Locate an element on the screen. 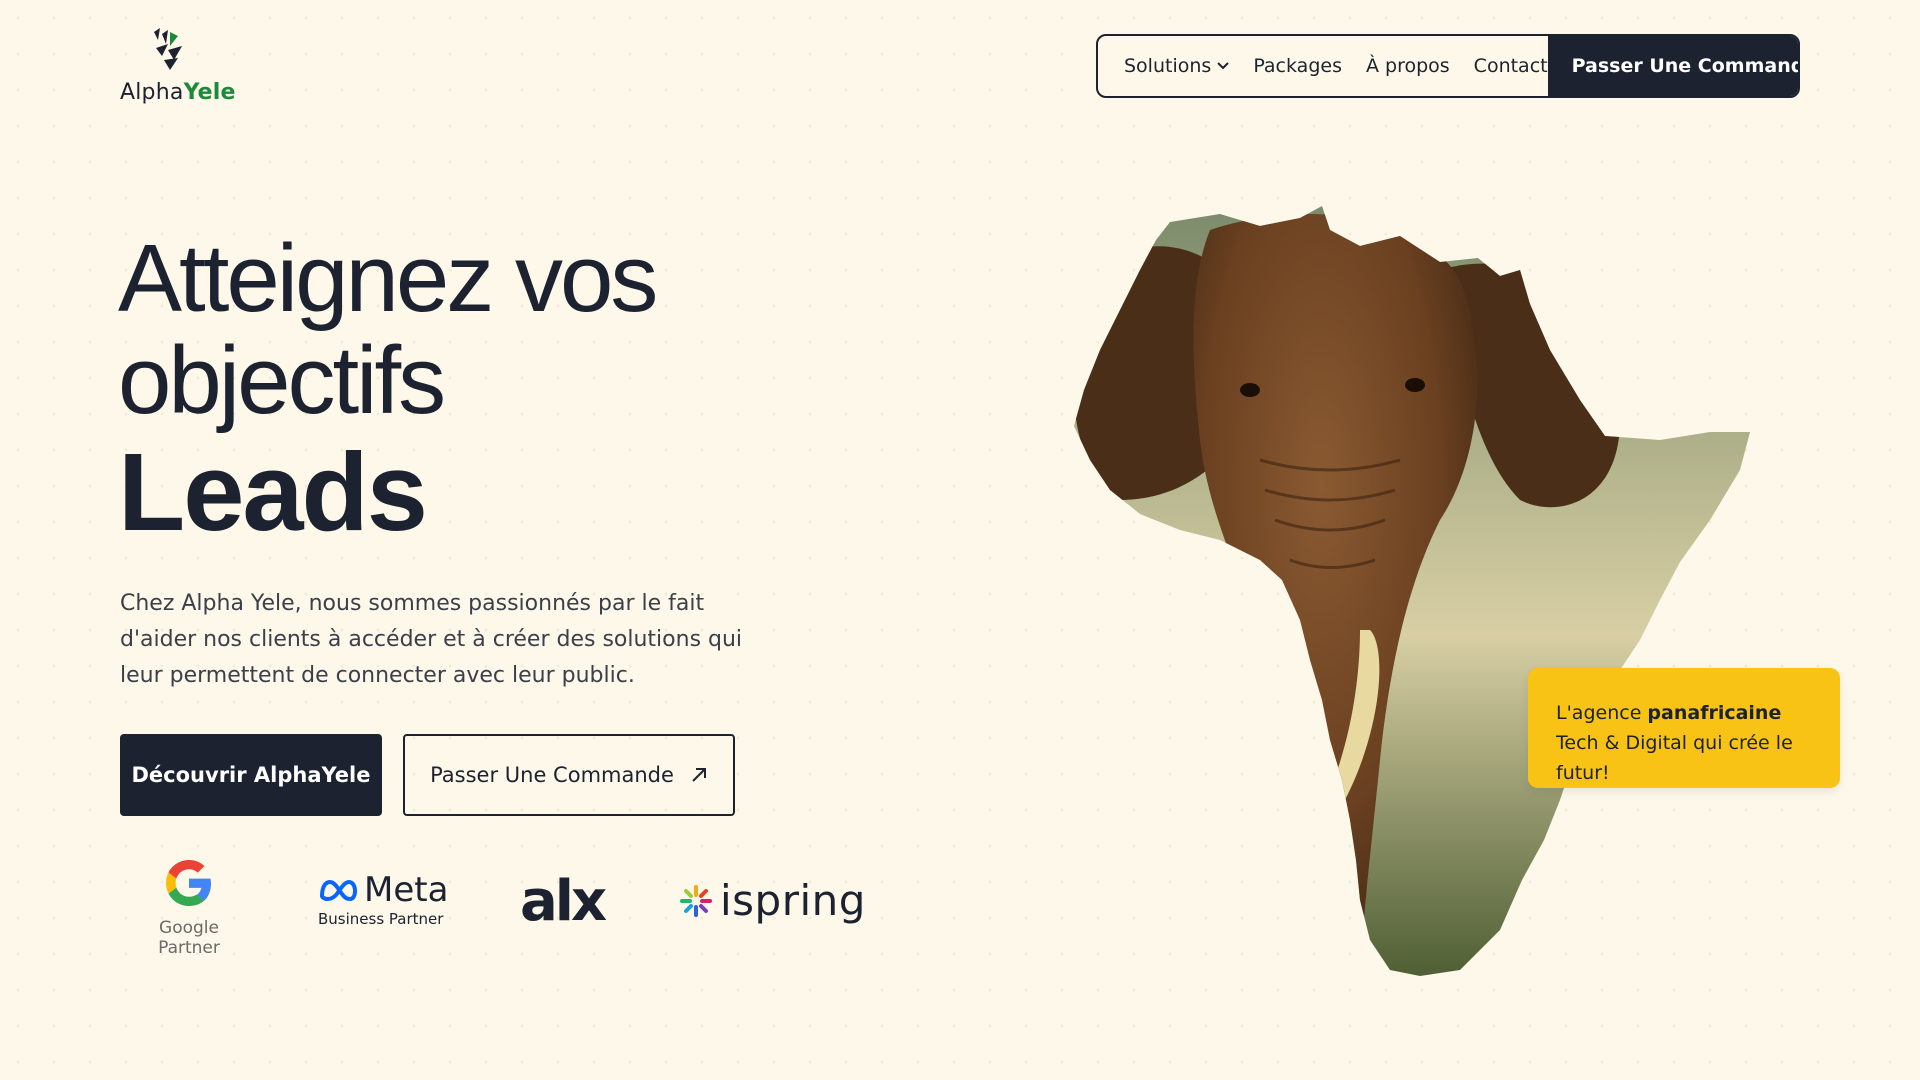 This screenshot has width=1920, height=1080. agency-tag-bold: panafricaine is located at coordinates (1714, 713).